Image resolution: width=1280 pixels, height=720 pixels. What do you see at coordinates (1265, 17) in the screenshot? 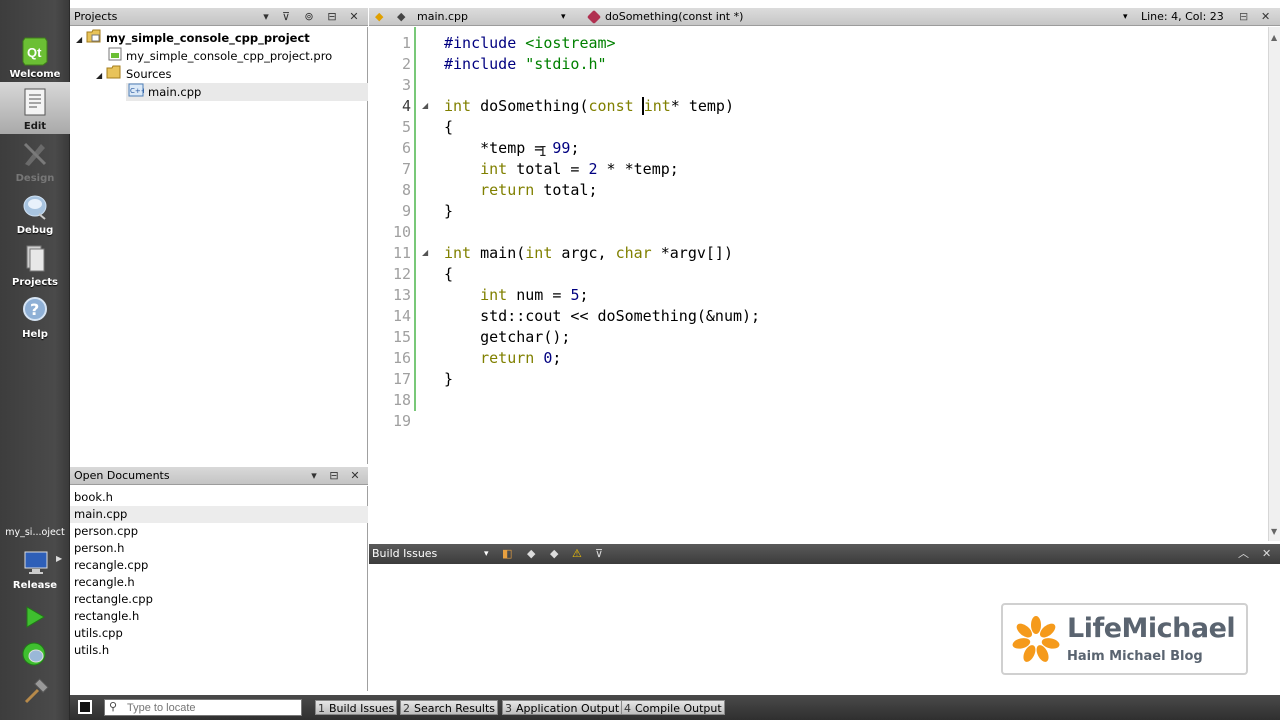
I see `close-document-icon: ✕` at bounding box center [1265, 17].